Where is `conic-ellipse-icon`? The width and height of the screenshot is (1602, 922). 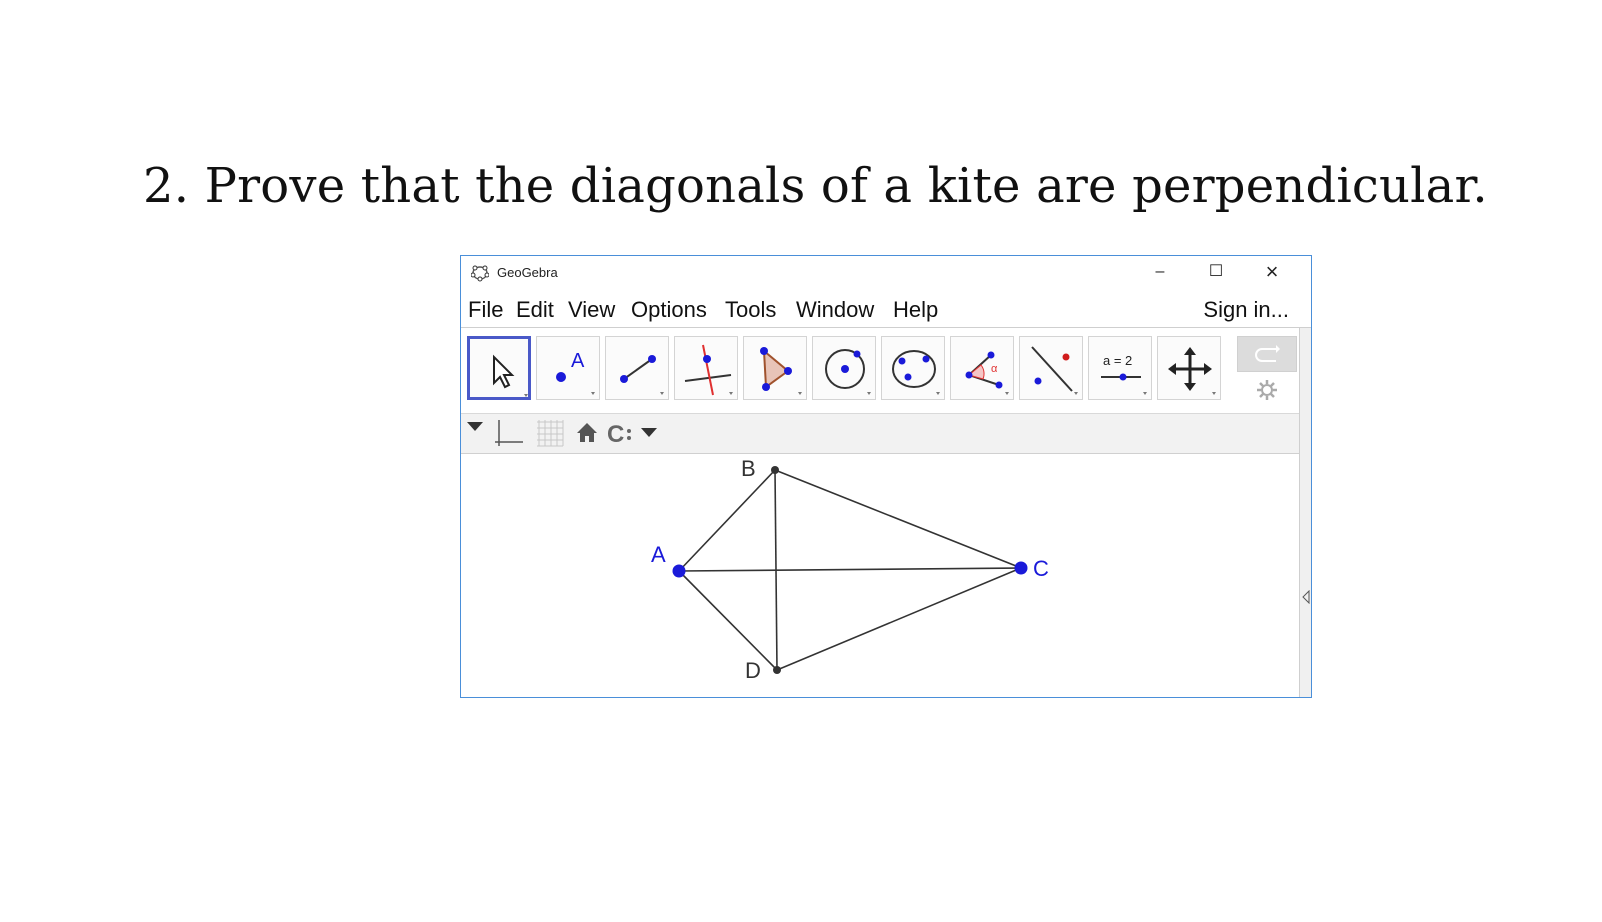 conic-ellipse-icon is located at coordinates (916, 372).